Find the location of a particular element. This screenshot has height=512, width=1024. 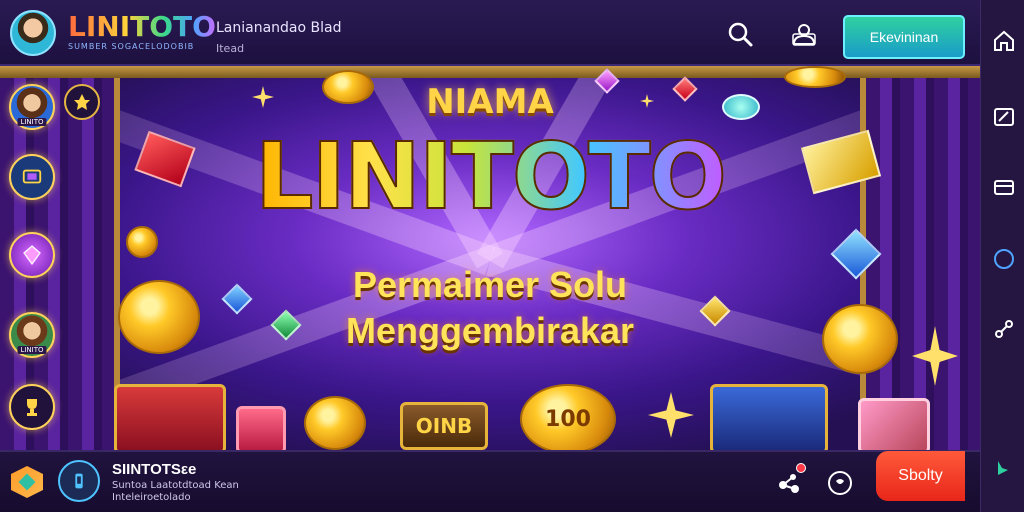

prize-coin: 100 is located at coordinates (568, 417).